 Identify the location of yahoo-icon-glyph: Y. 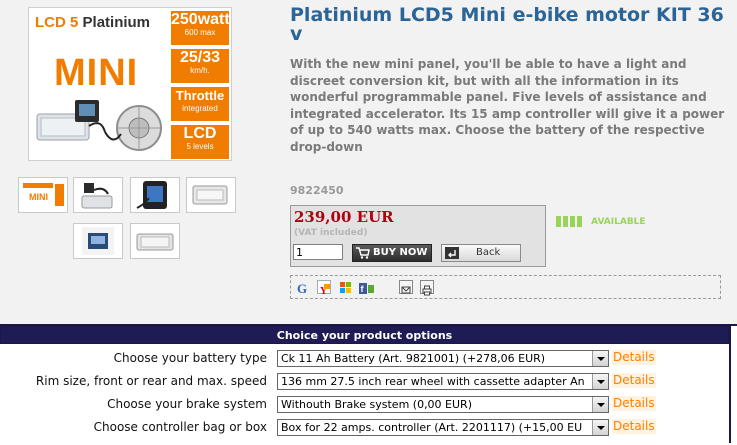
(325, 290).